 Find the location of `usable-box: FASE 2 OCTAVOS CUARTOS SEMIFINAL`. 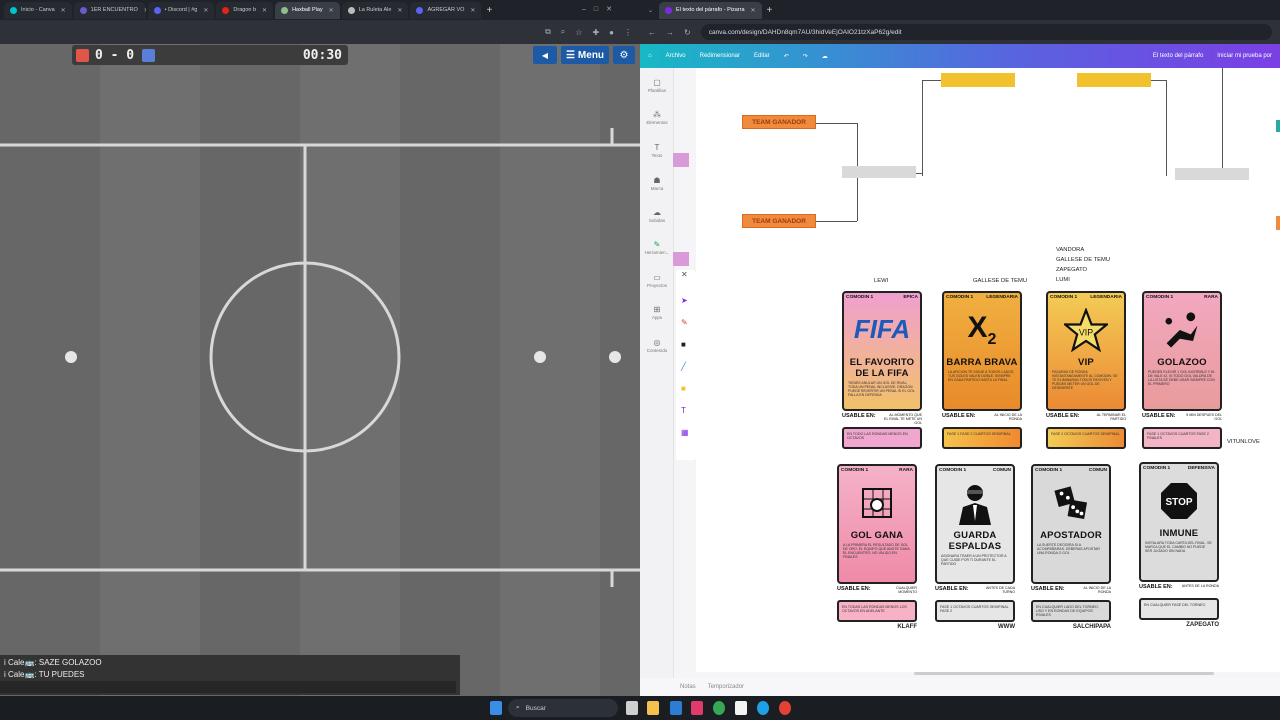

usable-box: FASE 2 OCTAVOS CUARTOS SEMIFINAL is located at coordinates (1086, 438).